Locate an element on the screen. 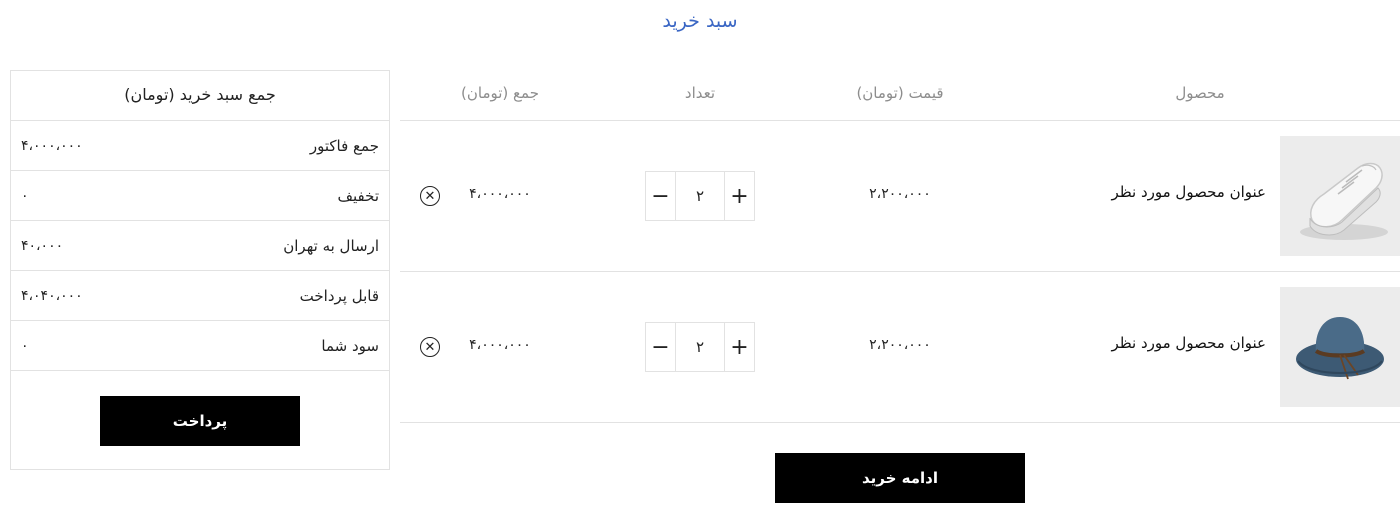  summary-title: جمع سبد خرید (تومان) is located at coordinates (200, 96).